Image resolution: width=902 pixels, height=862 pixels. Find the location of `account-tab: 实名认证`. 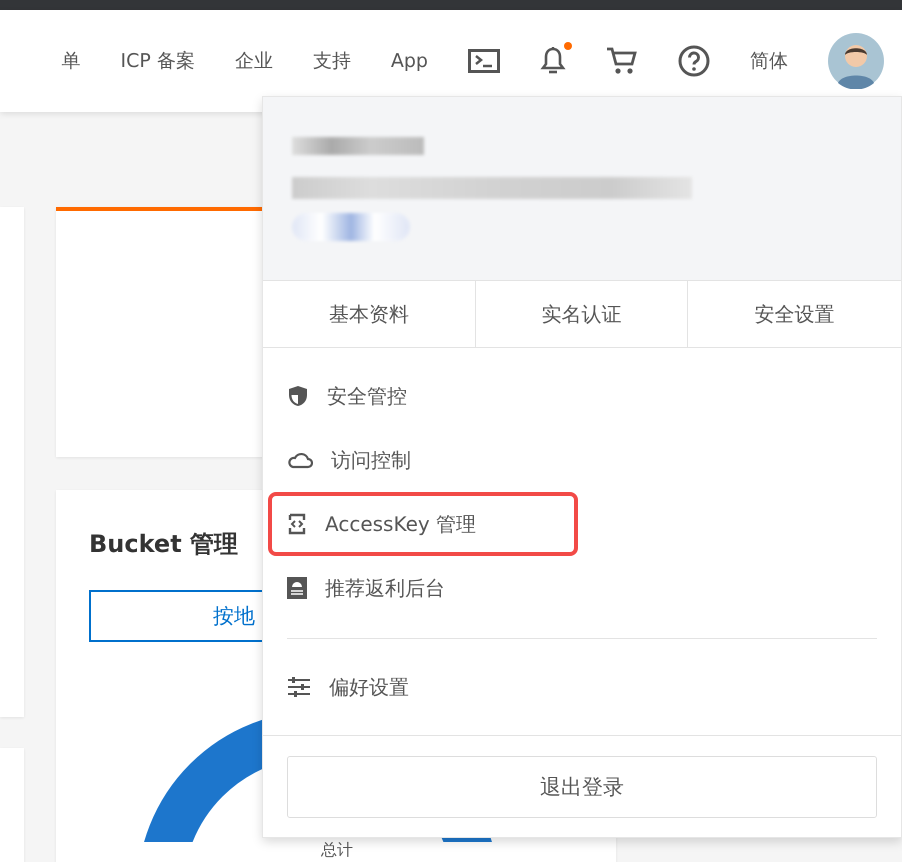

account-tab: 实名认证 is located at coordinates (582, 314).